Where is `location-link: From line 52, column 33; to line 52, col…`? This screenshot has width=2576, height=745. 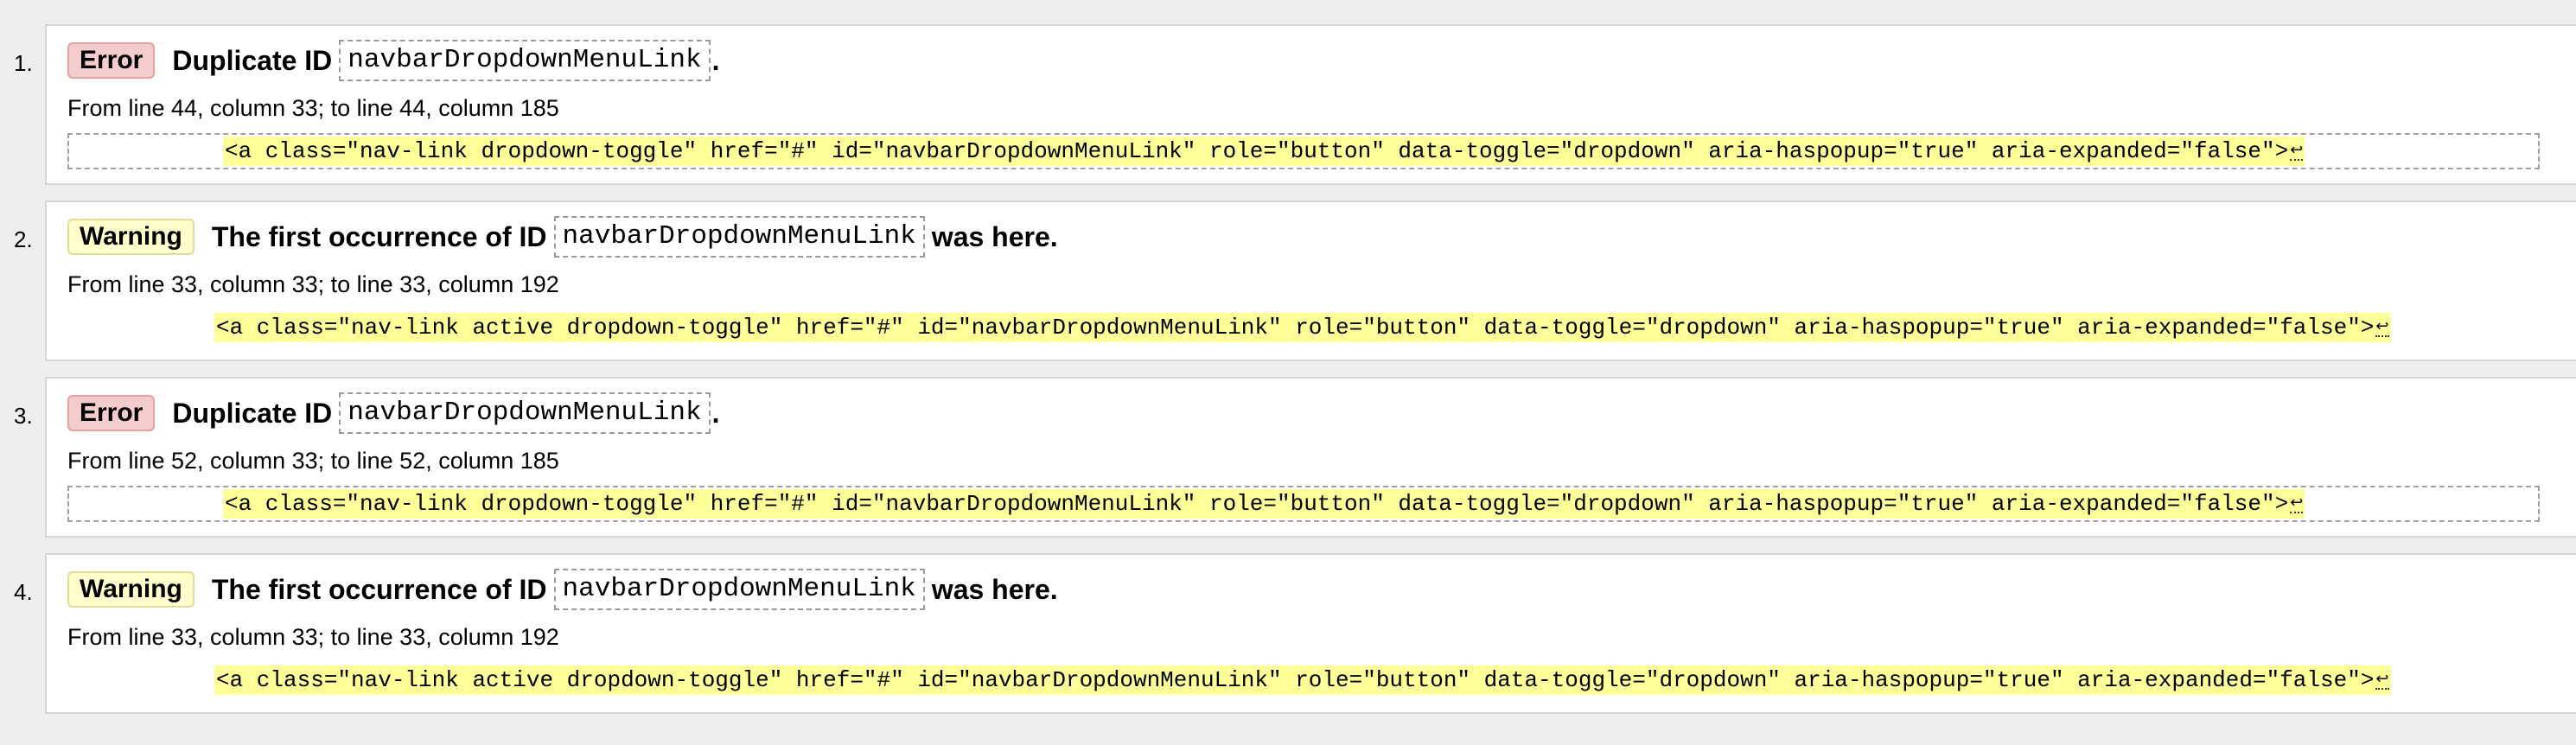
location-link: From line 52, column 33; to line 52, col… is located at coordinates (313, 461).